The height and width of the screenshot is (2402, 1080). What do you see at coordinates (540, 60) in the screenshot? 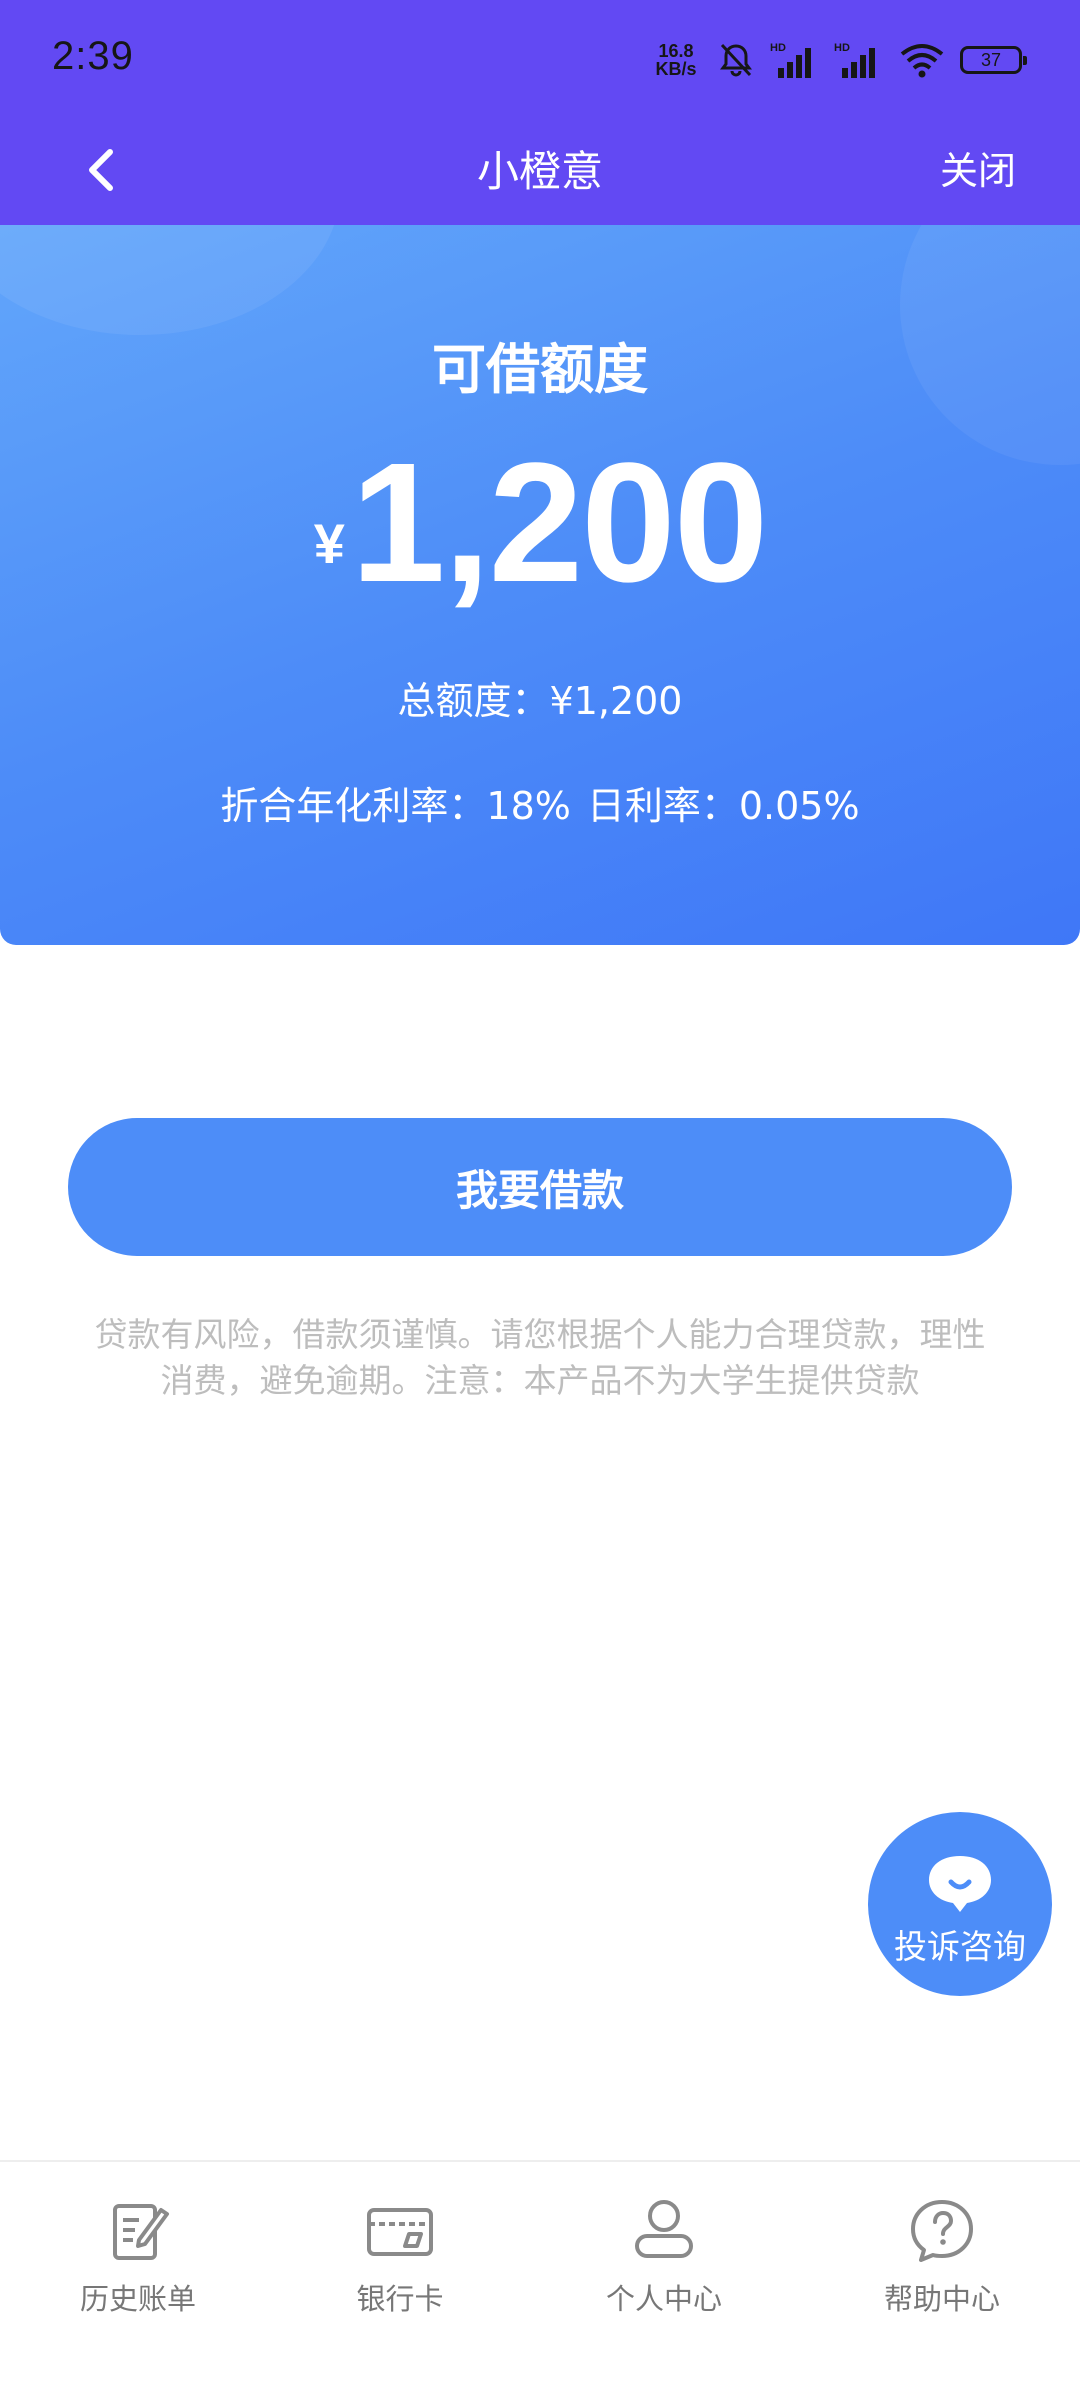
I see `status-bar: 2:39 16.8 KB/s HD HD 37` at bounding box center [540, 60].